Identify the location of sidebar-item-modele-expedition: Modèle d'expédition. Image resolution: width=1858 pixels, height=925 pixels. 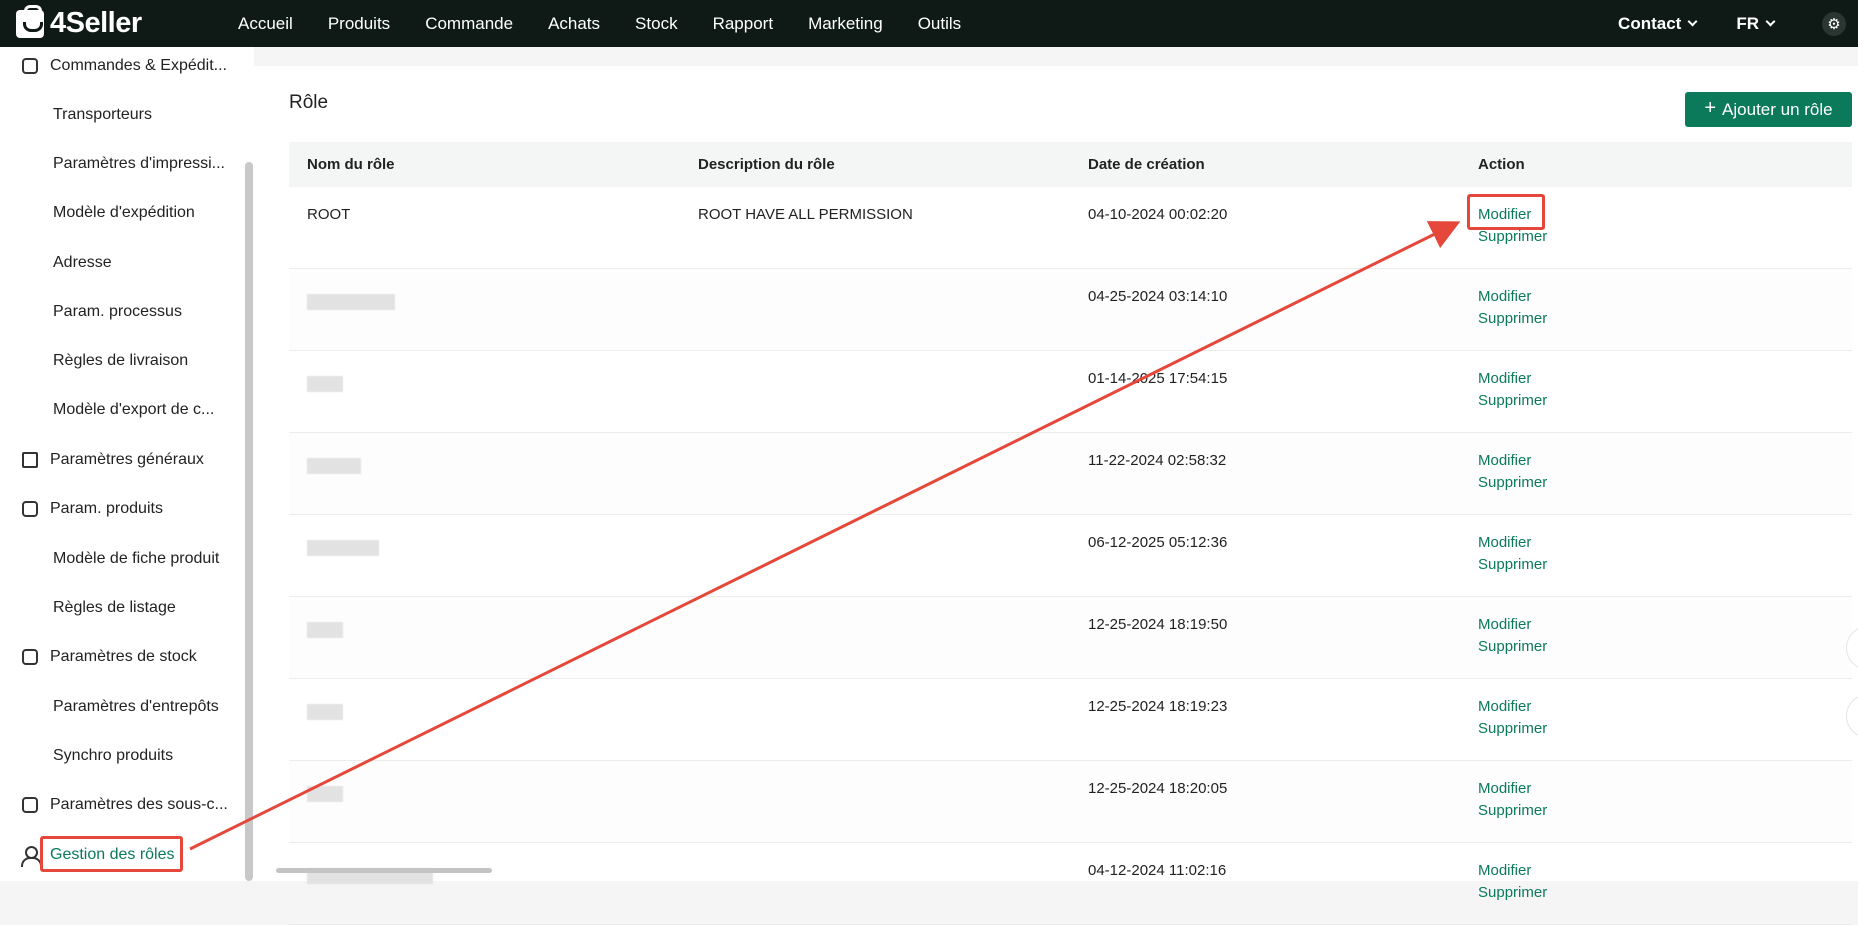
(124, 213).